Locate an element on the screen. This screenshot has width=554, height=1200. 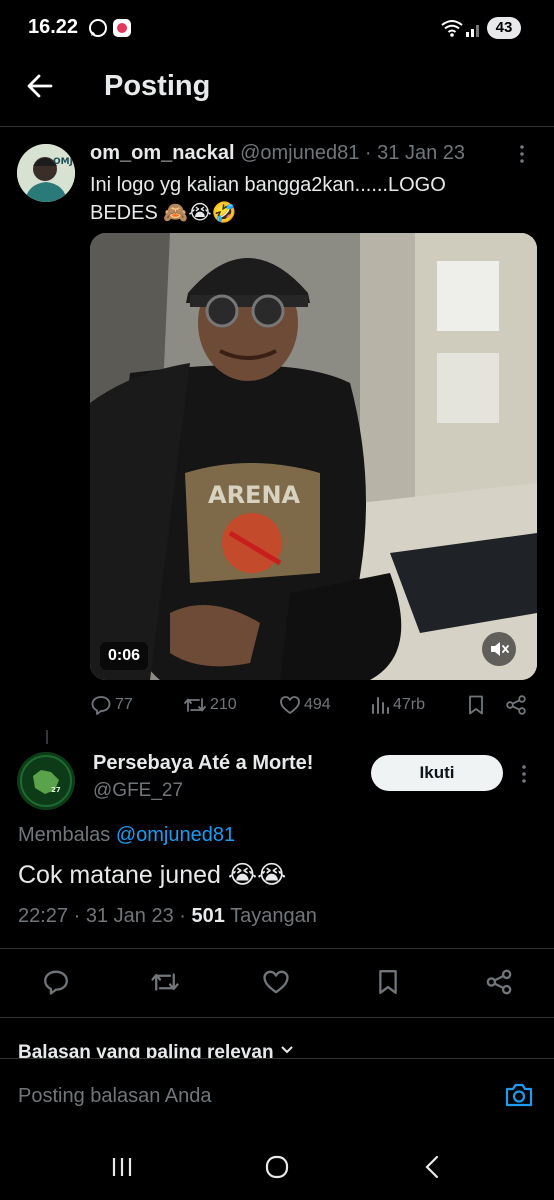
share-button is located at coordinates (499, 982).